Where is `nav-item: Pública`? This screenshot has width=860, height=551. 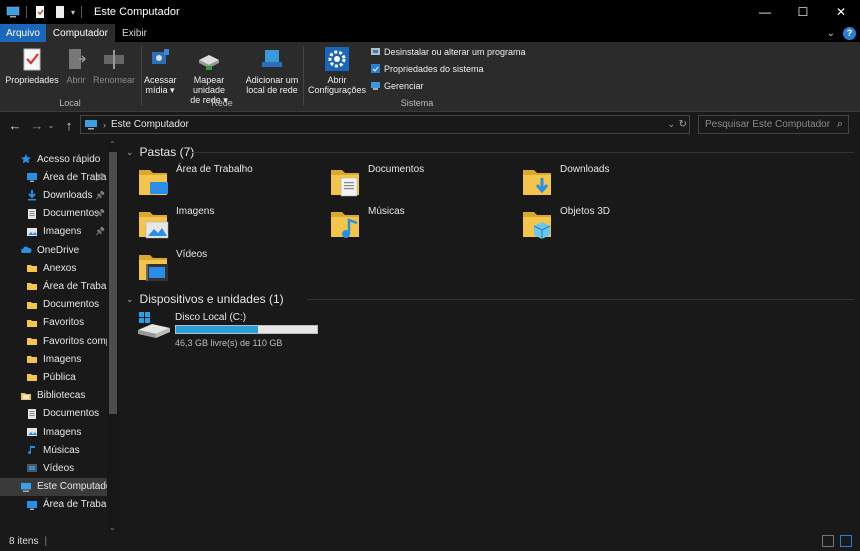 nav-item: Pública is located at coordinates (53, 377).